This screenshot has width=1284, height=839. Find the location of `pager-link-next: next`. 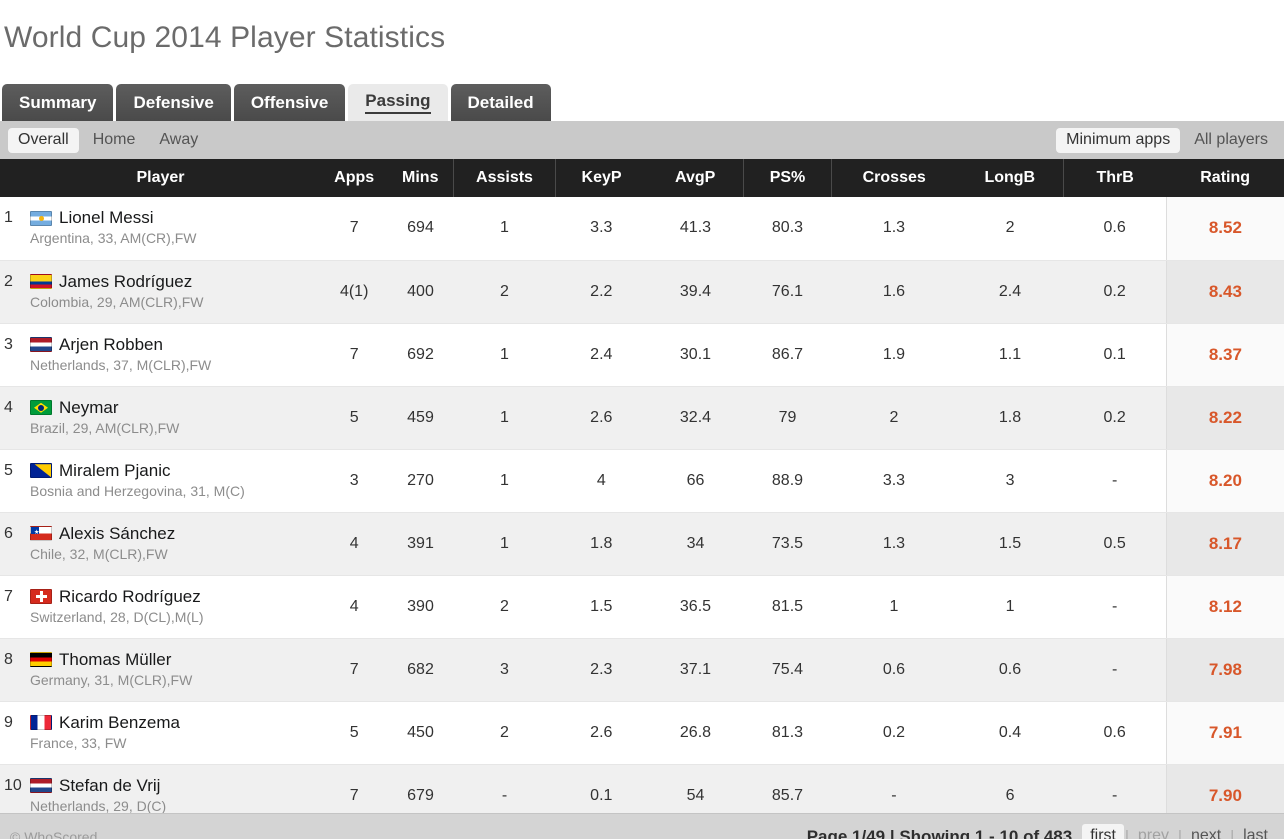

pager-link-next: next is located at coordinates (1206, 831).